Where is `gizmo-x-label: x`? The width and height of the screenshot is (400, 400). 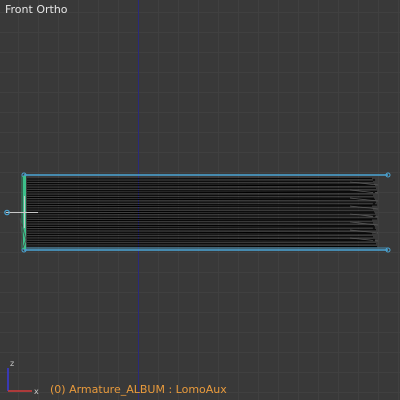 gizmo-x-label: x is located at coordinates (36, 391).